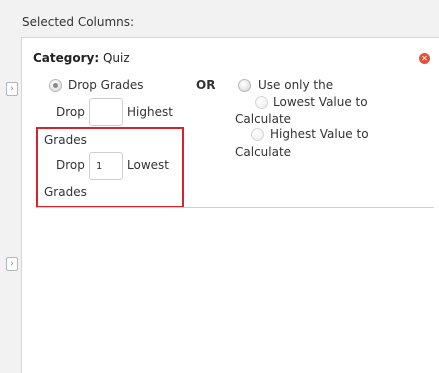  Describe the element at coordinates (261, 102) in the screenshot. I see `lowest-value-radio` at that location.